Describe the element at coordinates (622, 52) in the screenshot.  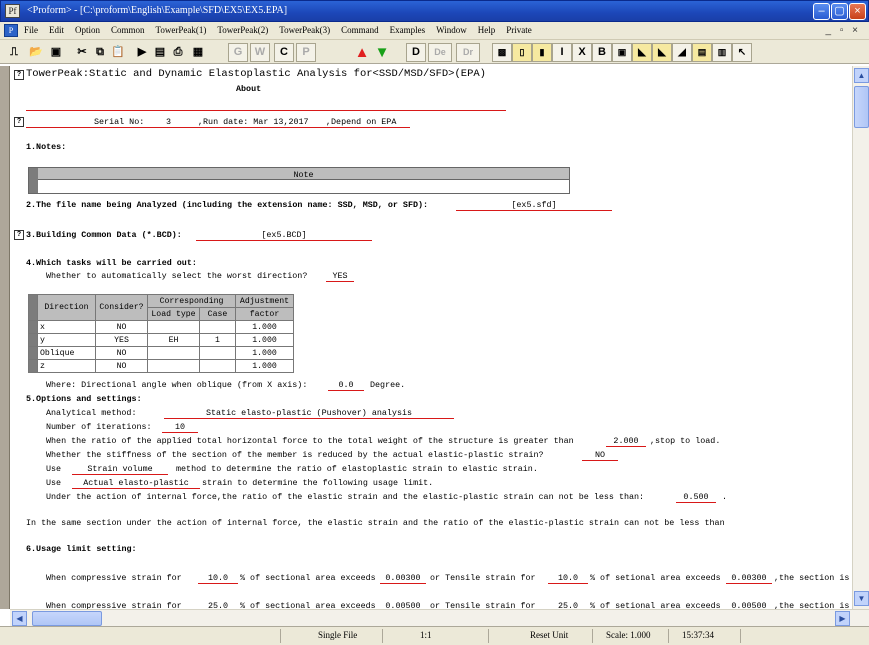
I see `frame-icon: ▣` at that location.